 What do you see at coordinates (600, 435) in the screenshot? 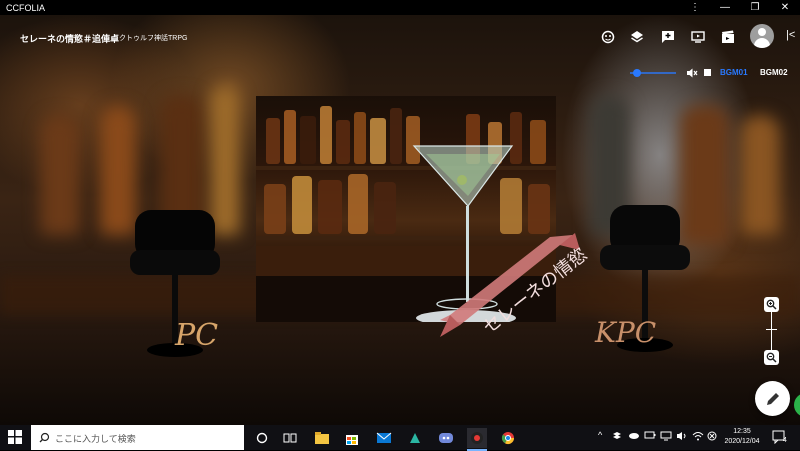
I see `tray-overflow-icon: ^` at bounding box center [600, 435].